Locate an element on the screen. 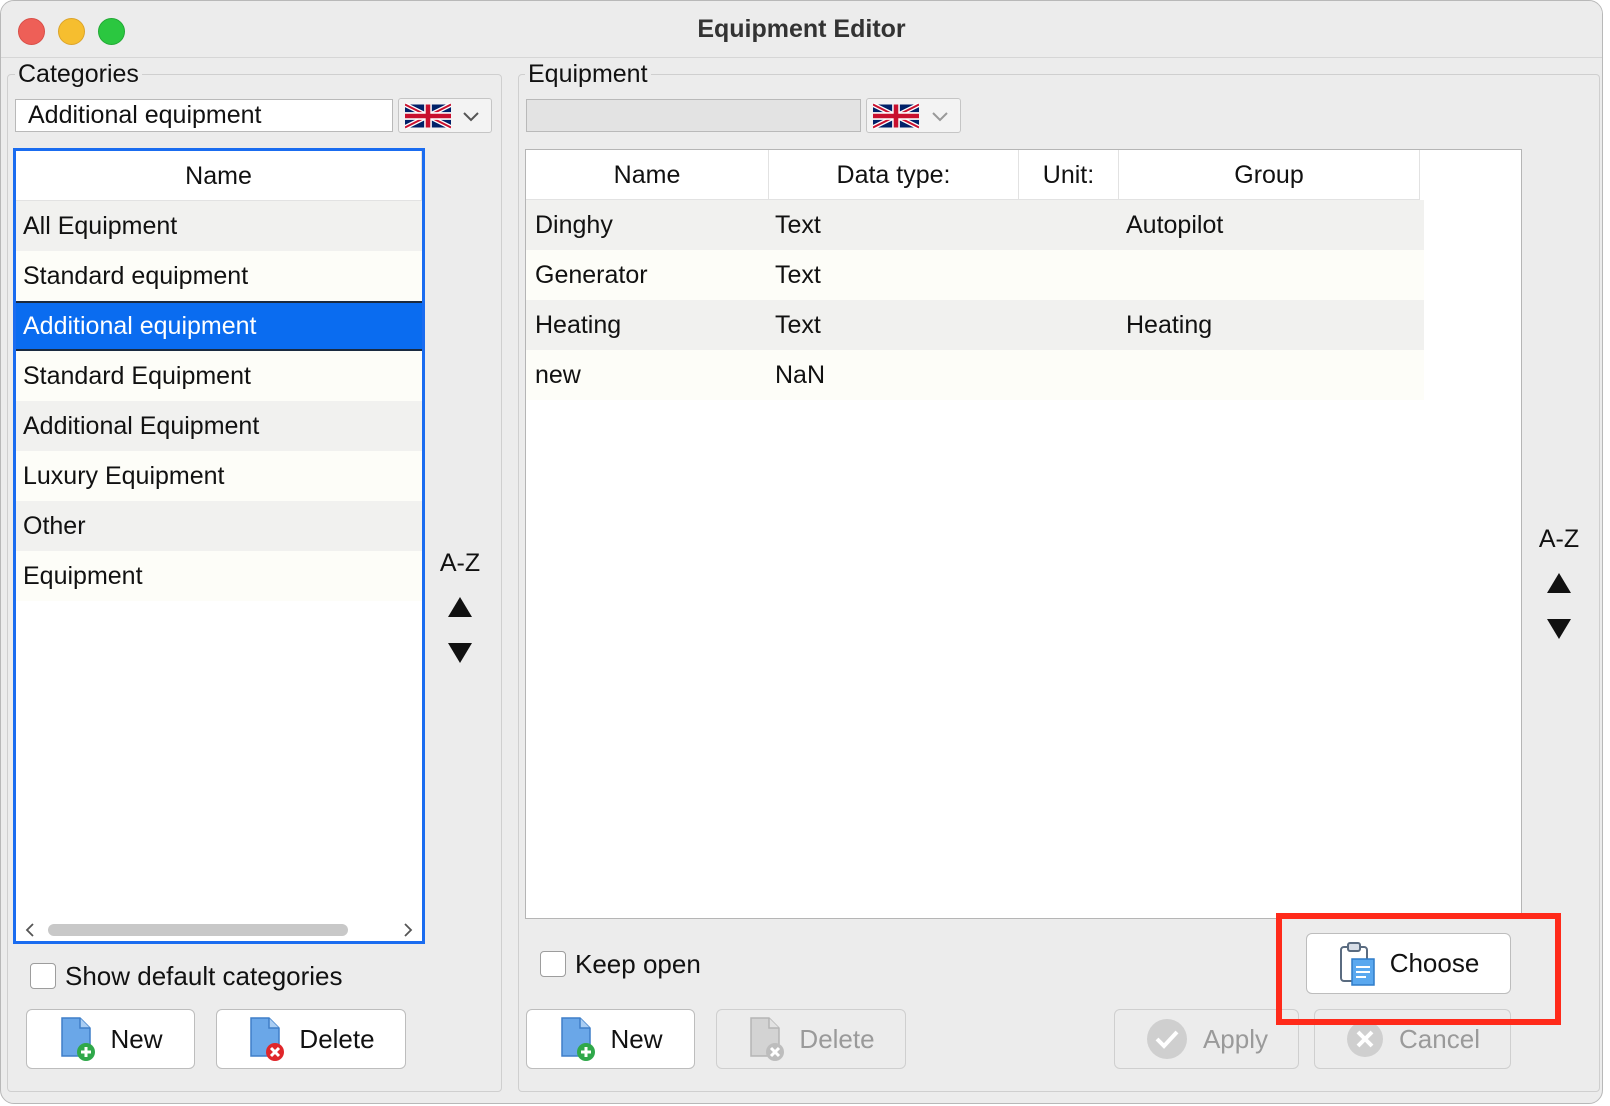 The height and width of the screenshot is (1106, 1610). equipment-sort-controls: A-Z is located at coordinates (1559, 582).